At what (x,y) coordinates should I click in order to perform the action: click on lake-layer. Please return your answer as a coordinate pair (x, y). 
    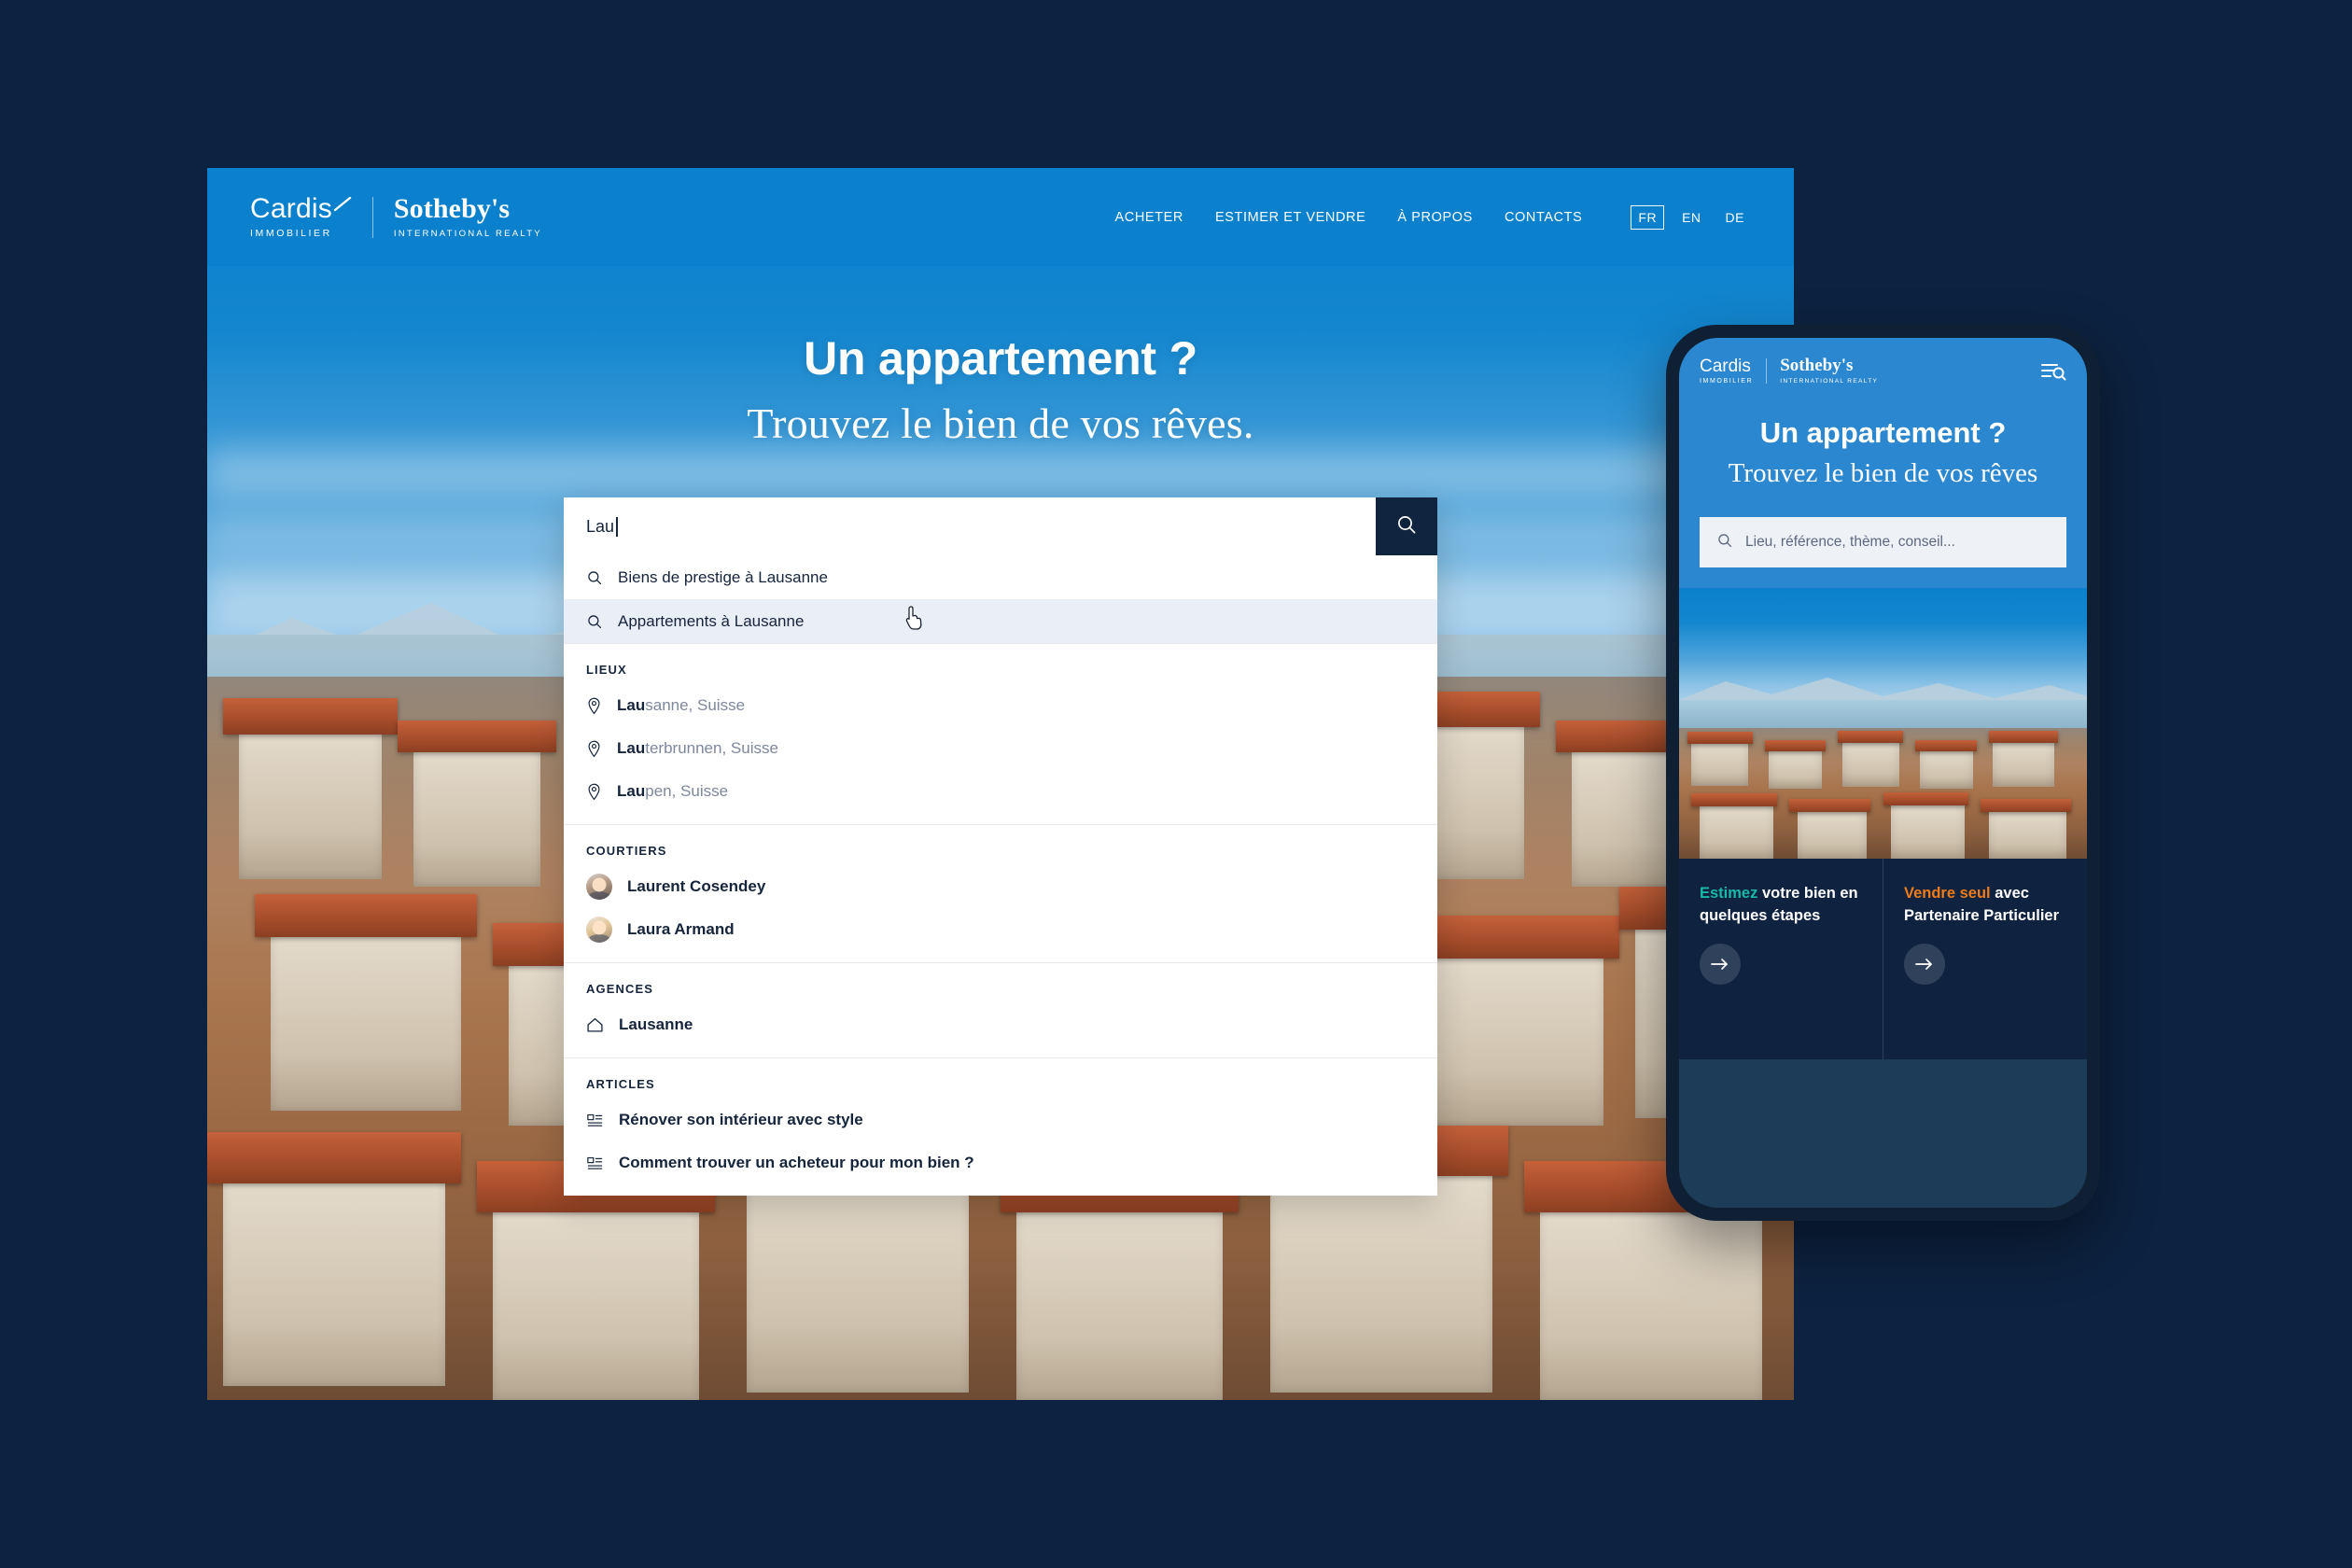
    Looking at the image, I should click on (1883, 716).